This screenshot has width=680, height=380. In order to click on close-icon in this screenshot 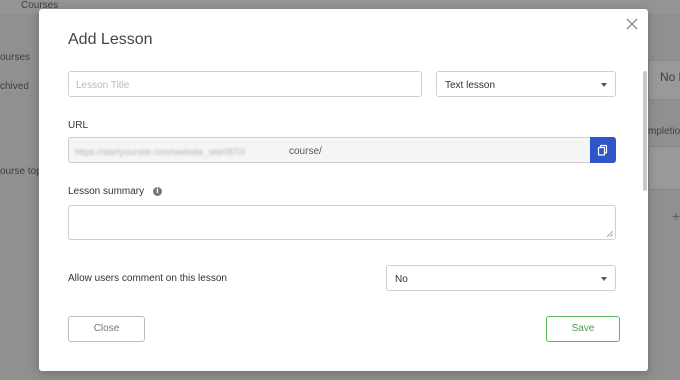, I will do `click(632, 24)`.